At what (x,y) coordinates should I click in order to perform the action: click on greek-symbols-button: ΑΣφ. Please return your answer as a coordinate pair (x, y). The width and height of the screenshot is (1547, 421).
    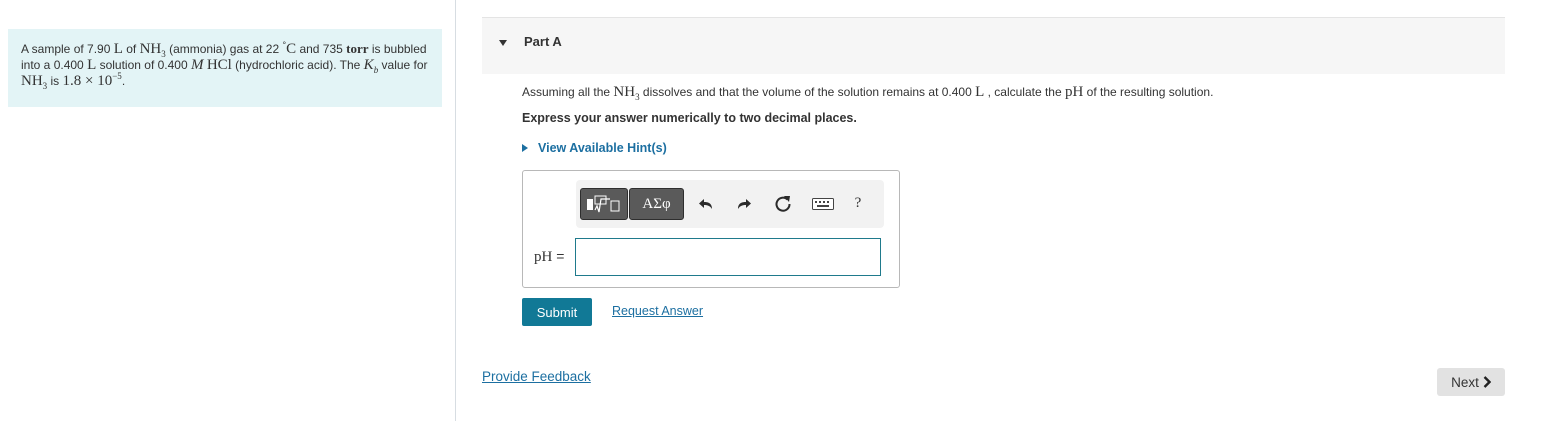
    Looking at the image, I should click on (656, 204).